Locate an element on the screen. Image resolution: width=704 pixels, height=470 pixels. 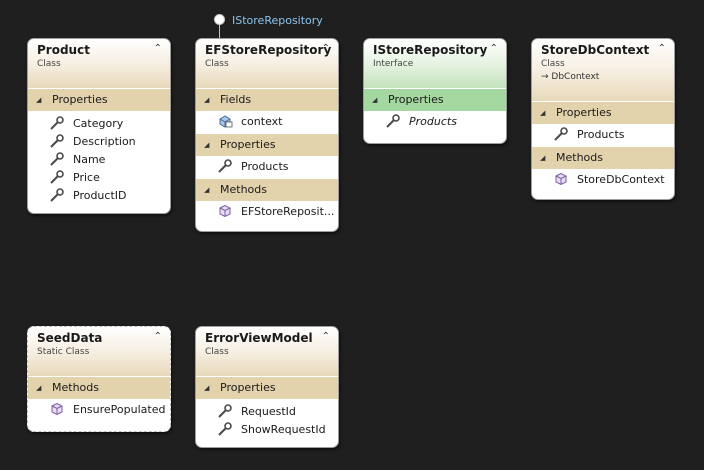
class-title: ErrorViewModel is located at coordinates (259, 338).